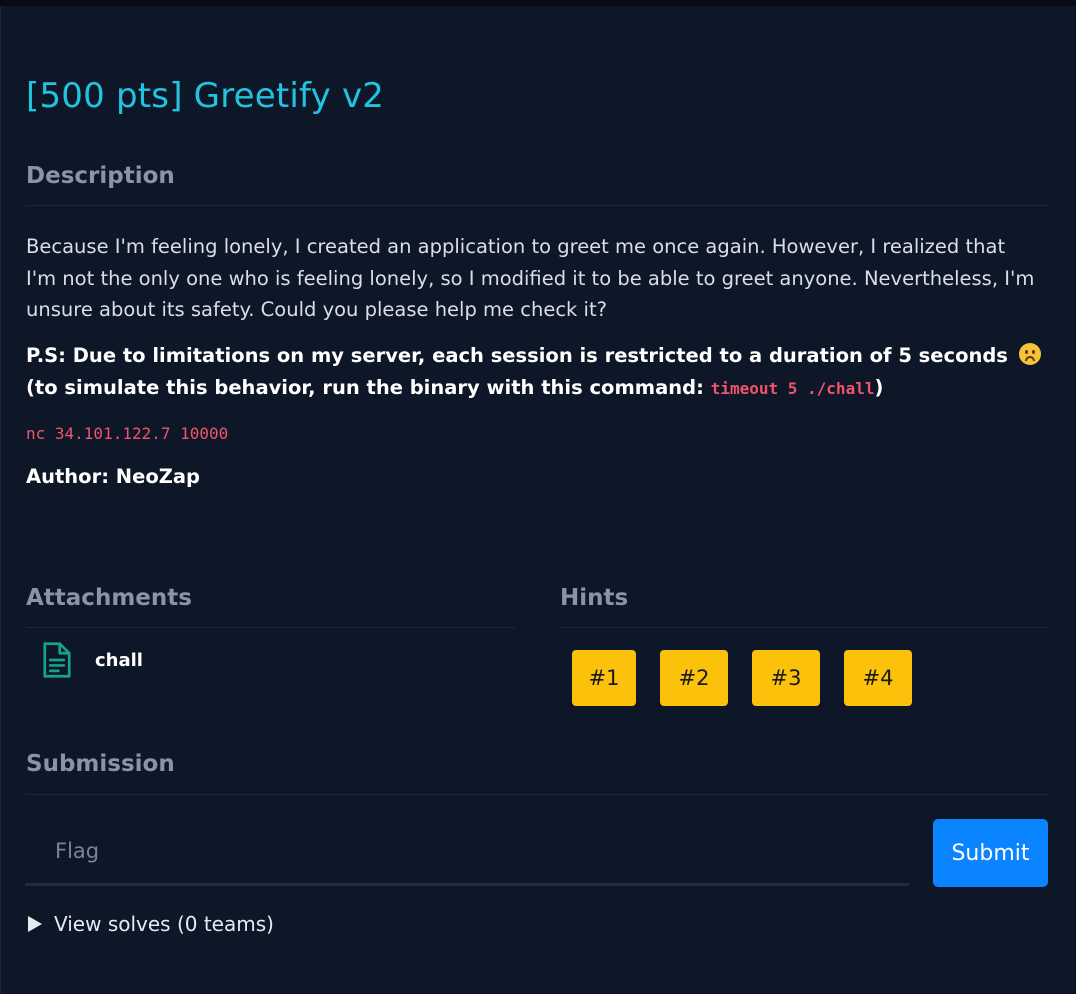  What do you see at coordinates (786, 678) in the screenshot?
I see `hint-button-3: #3` at bounding box center [786, 678].